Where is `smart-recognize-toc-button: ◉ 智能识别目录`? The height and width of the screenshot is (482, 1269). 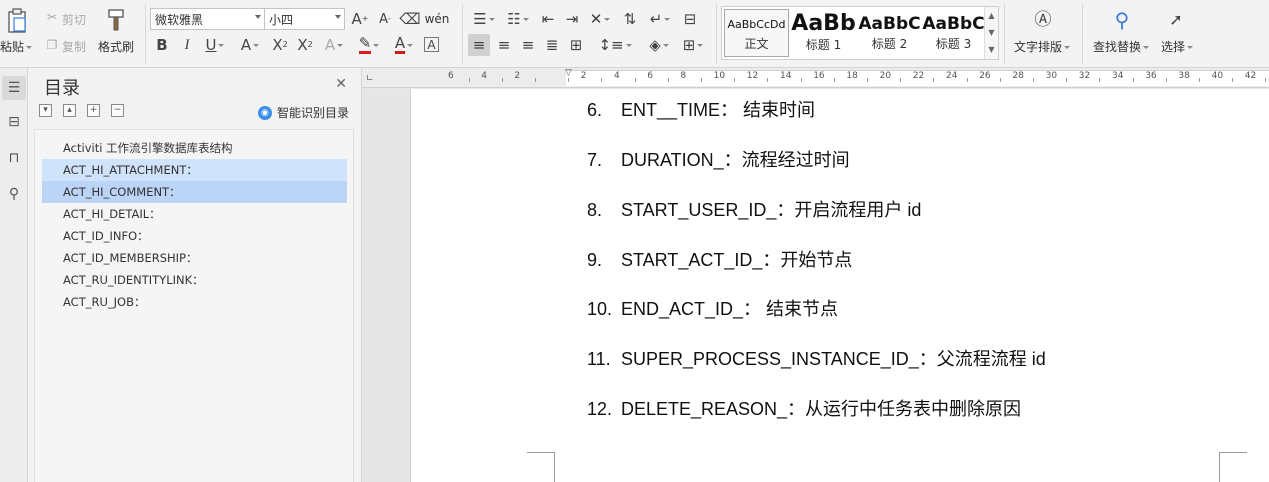
smart-recognize-toc-button: ◉ 智能识别目录 is located at coordinates (303, 112).